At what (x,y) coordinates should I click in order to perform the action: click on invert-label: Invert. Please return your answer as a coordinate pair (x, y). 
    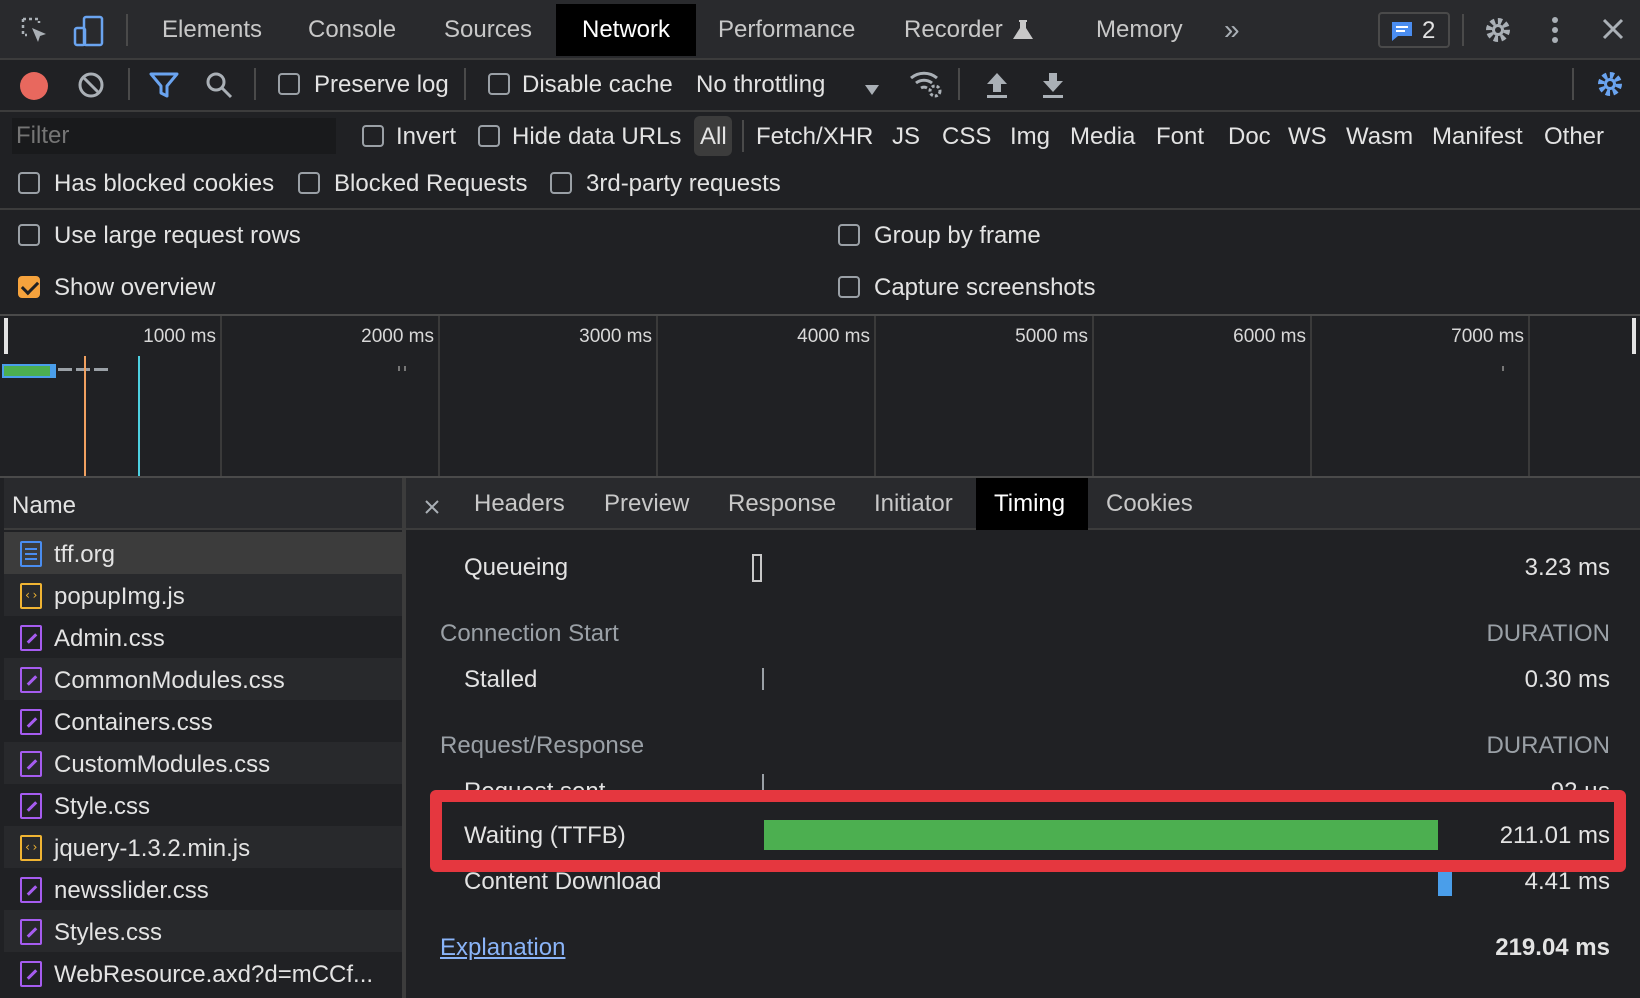
    Looking at the image, I should click on (426, 136).